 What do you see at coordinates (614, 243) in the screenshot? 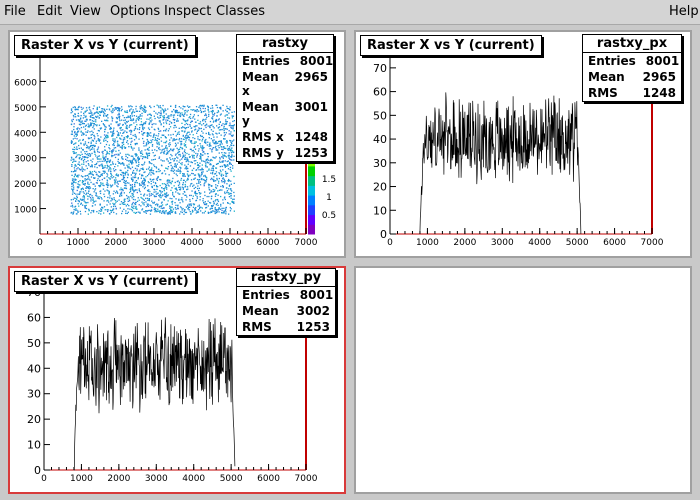
I see `x-tick-label: 6000` at bounding box center [614, 243].